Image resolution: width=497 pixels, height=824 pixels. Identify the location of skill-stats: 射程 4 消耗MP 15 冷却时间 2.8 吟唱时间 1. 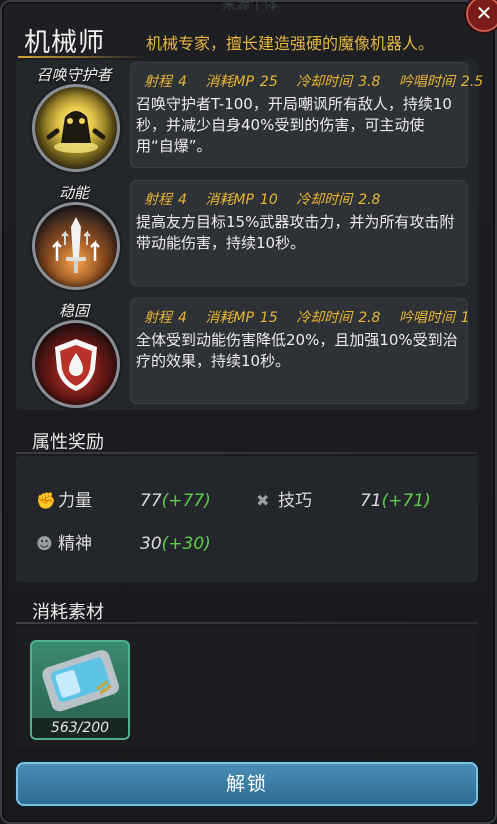
(307, 317).